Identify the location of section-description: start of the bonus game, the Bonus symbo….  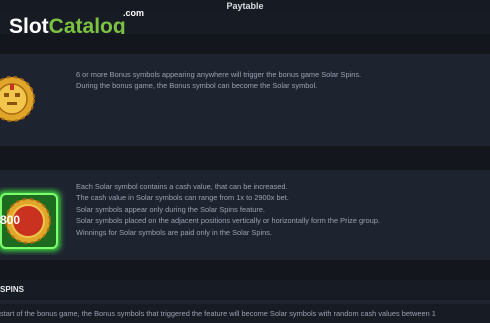
(218, 313).